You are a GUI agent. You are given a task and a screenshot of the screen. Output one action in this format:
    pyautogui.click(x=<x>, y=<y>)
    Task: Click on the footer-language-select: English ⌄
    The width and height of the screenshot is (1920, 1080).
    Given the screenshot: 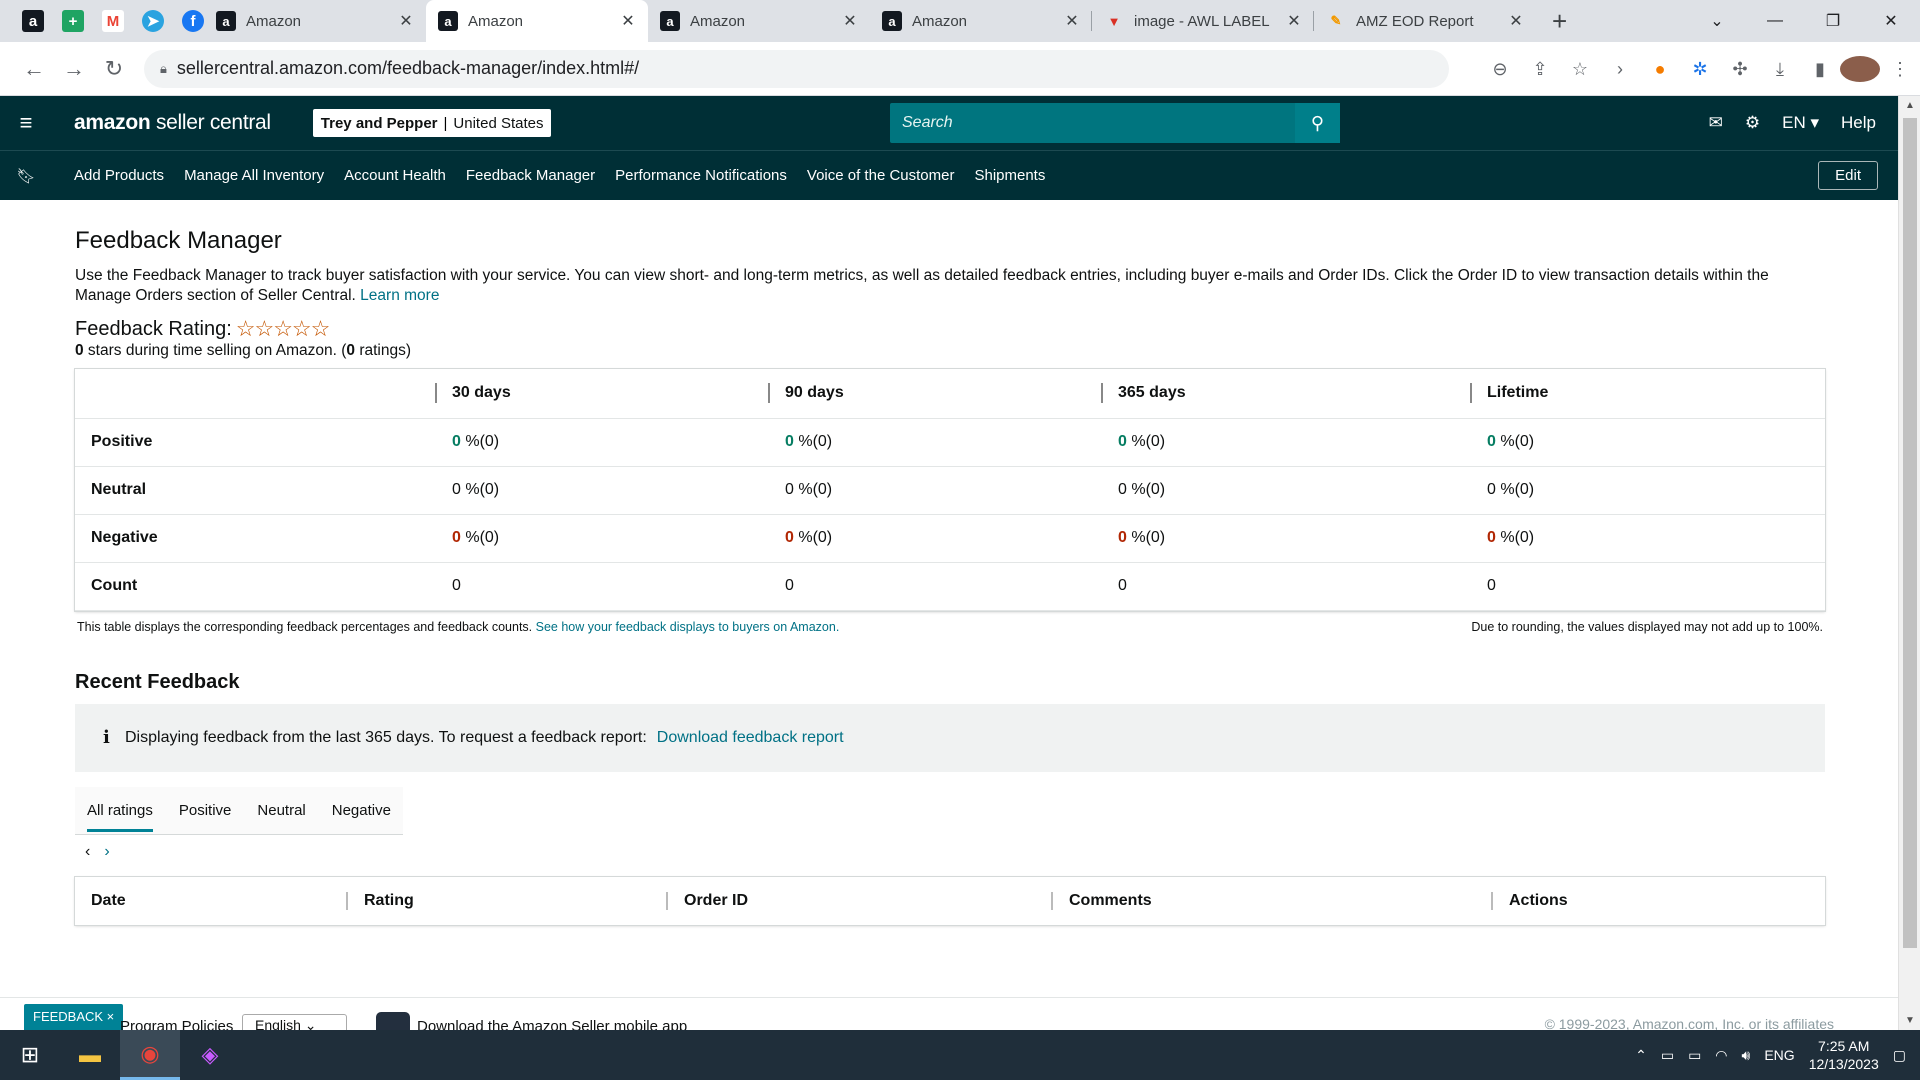 What is the action you would take?
    pyautogui.click(x=294, y=1022)
    